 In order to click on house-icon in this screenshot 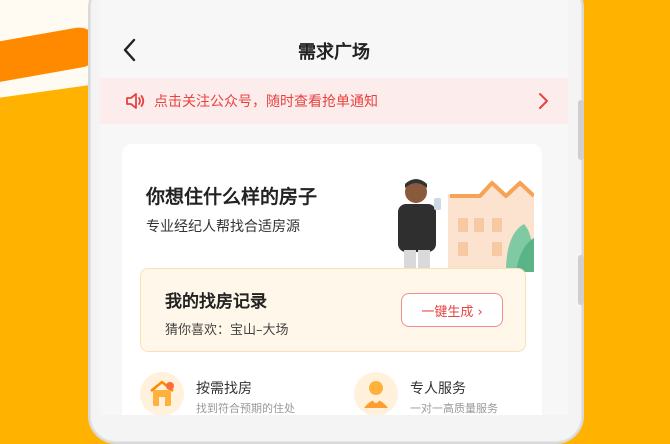, I will do `click(162, 393)`.